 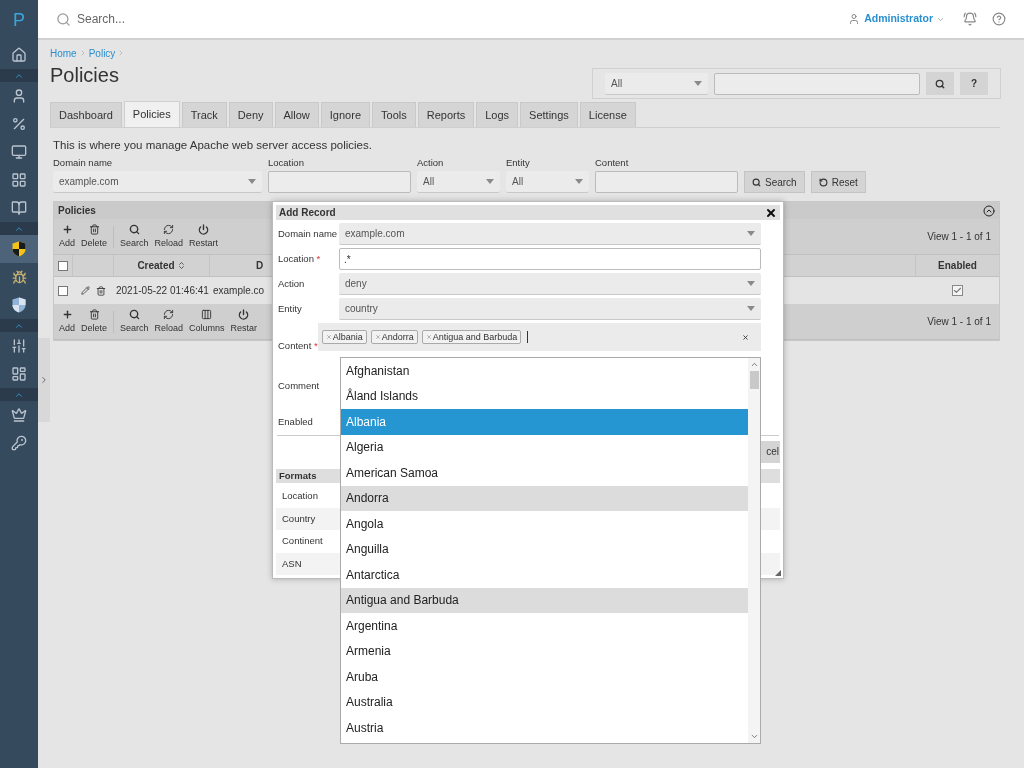 I want to click on tab: Tools, so click(x=394, y=114).